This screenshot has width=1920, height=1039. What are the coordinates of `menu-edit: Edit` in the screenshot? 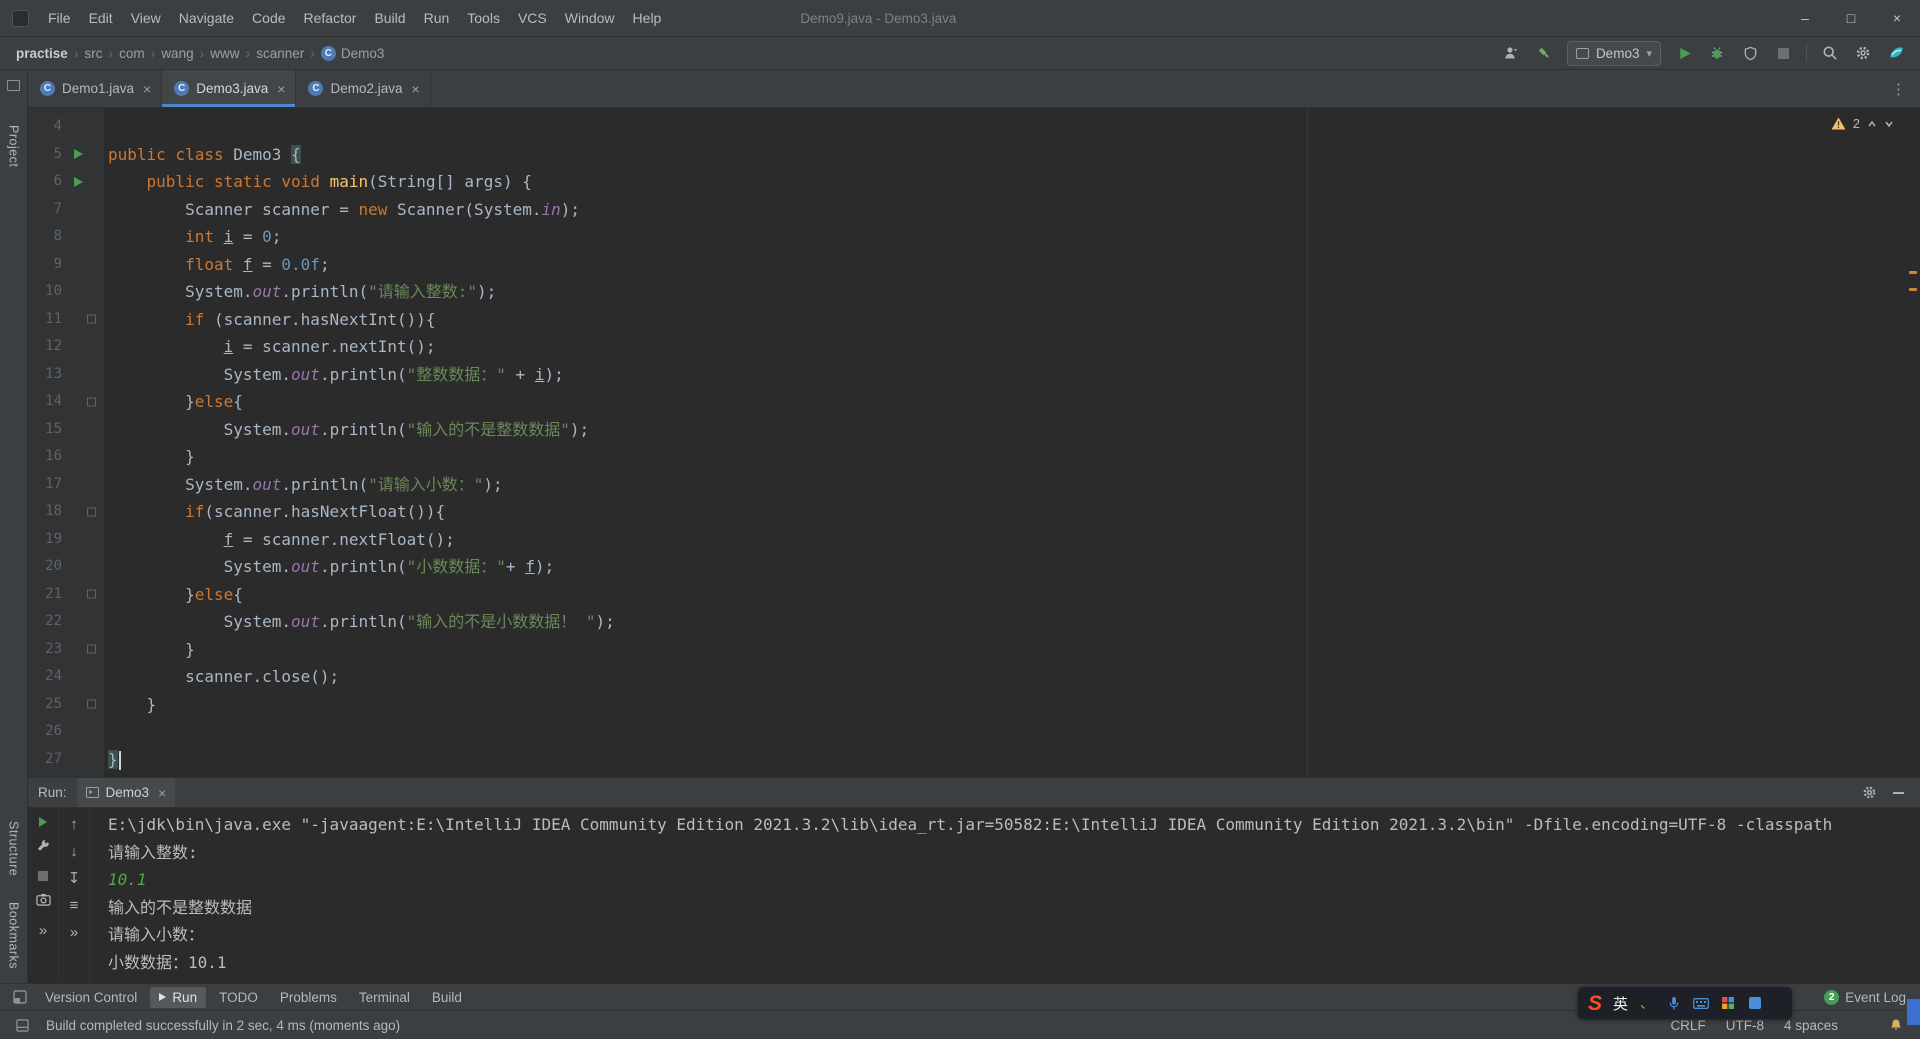 It's located at (101, 18).